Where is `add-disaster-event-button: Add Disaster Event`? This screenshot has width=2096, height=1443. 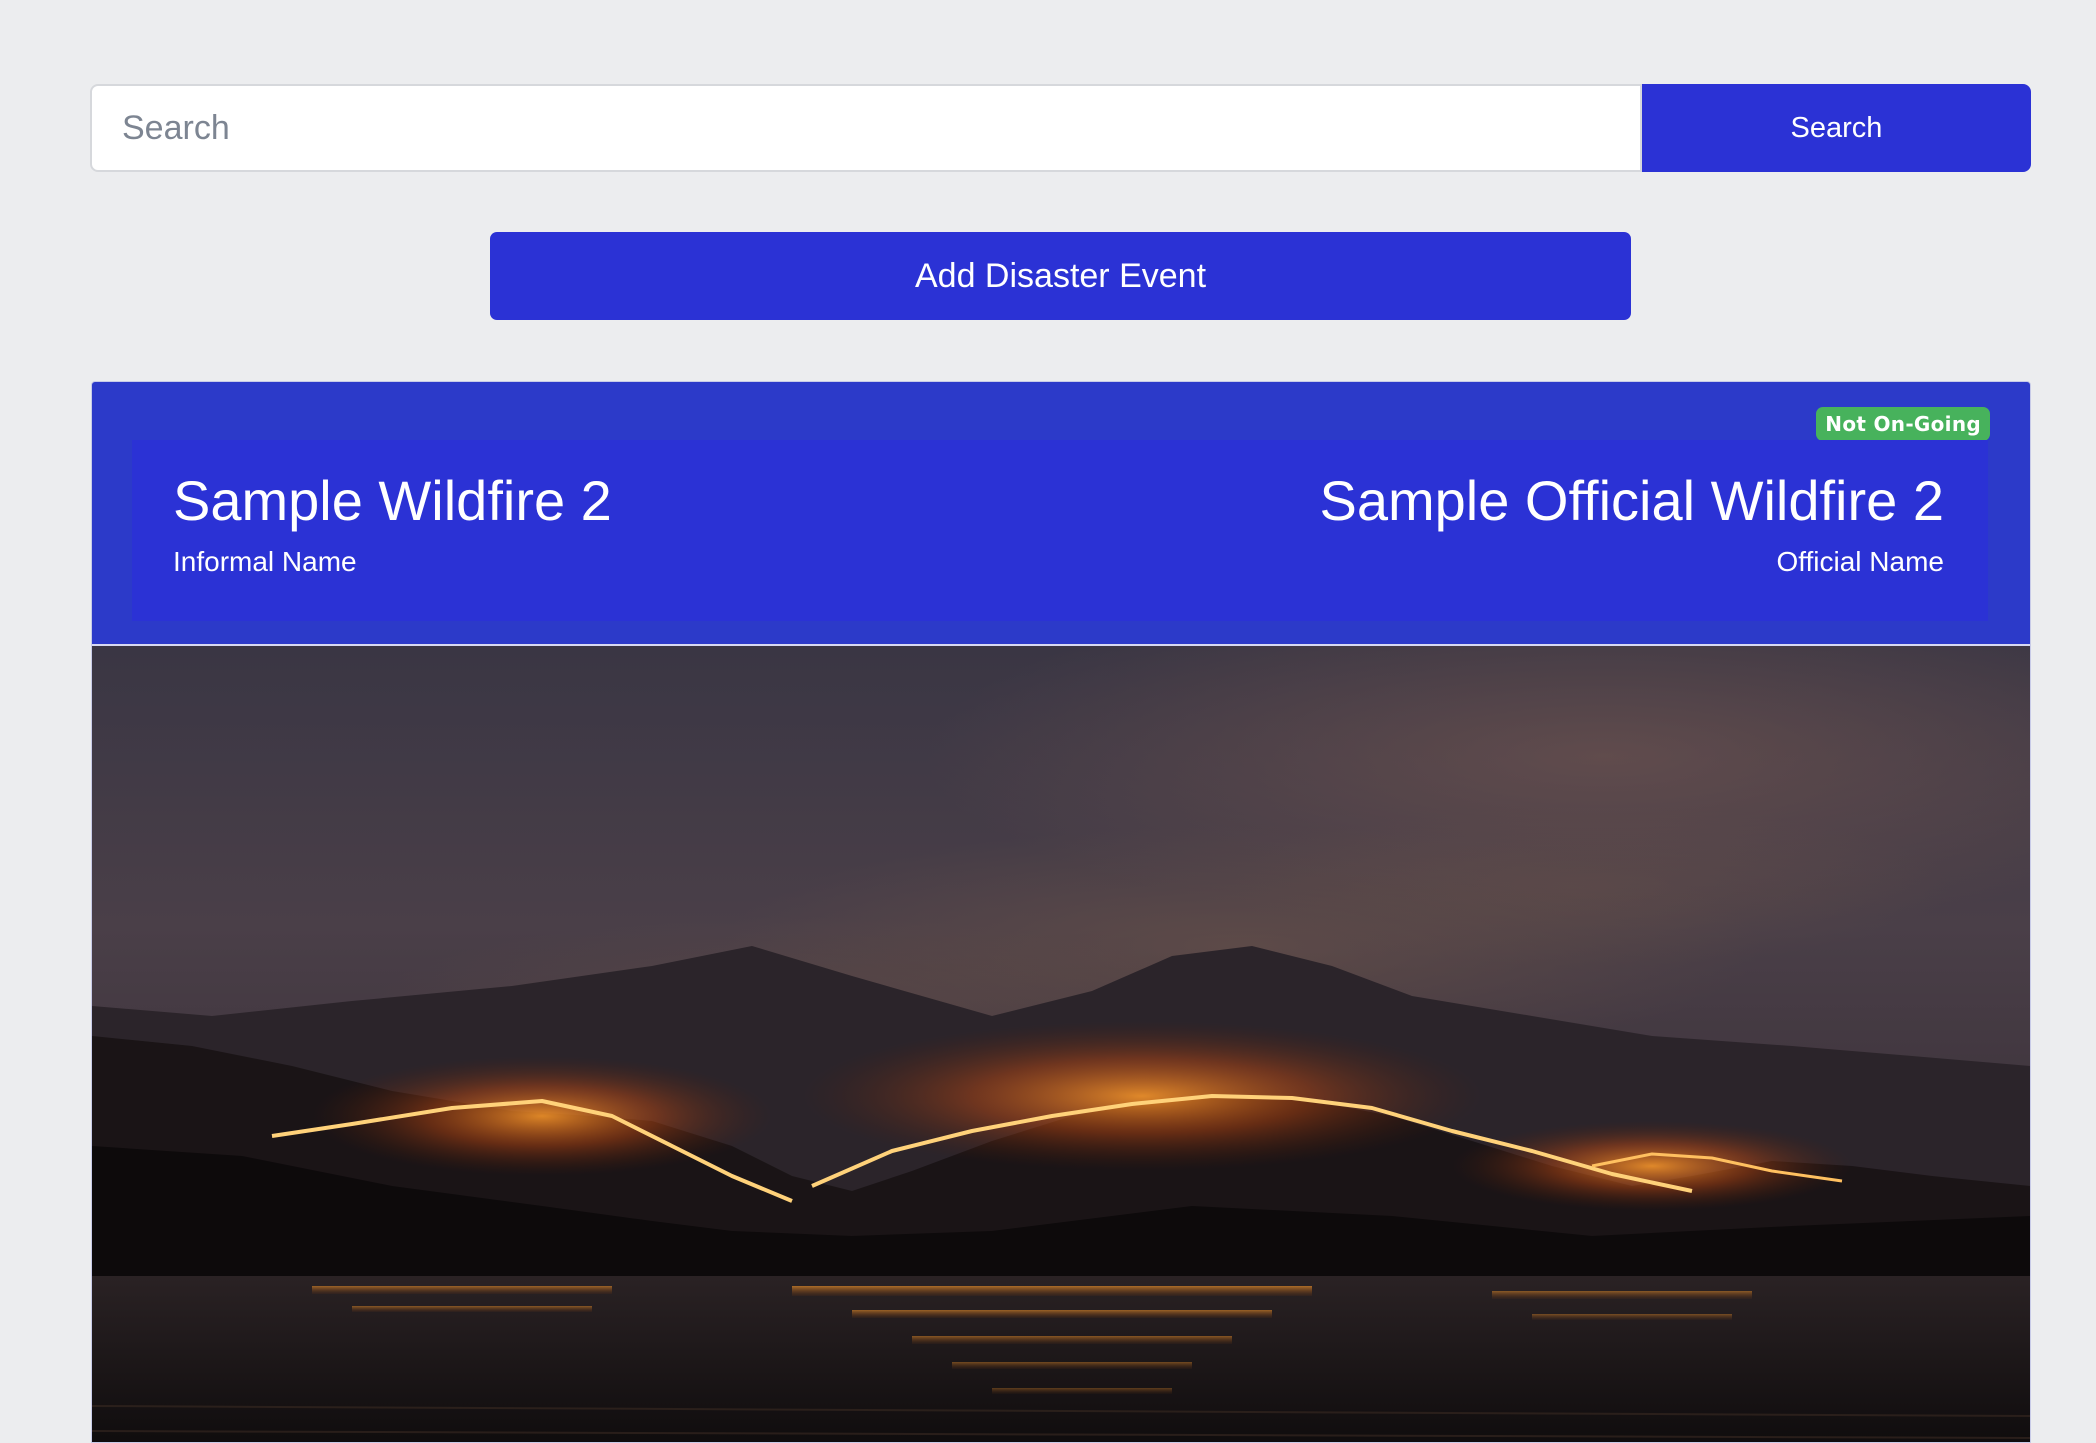 add-disaster-event-button: Add Disaster Event is located at coordinates (1060, 276).